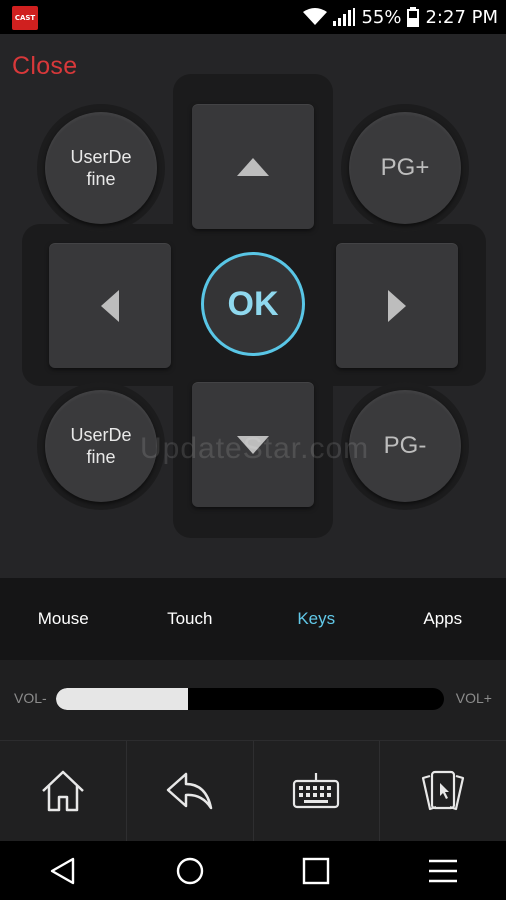 The image size is (506, 900). Describe the element at coordinates (122, 699) in the screenshot. I see `volume-slider-fill` at that location.